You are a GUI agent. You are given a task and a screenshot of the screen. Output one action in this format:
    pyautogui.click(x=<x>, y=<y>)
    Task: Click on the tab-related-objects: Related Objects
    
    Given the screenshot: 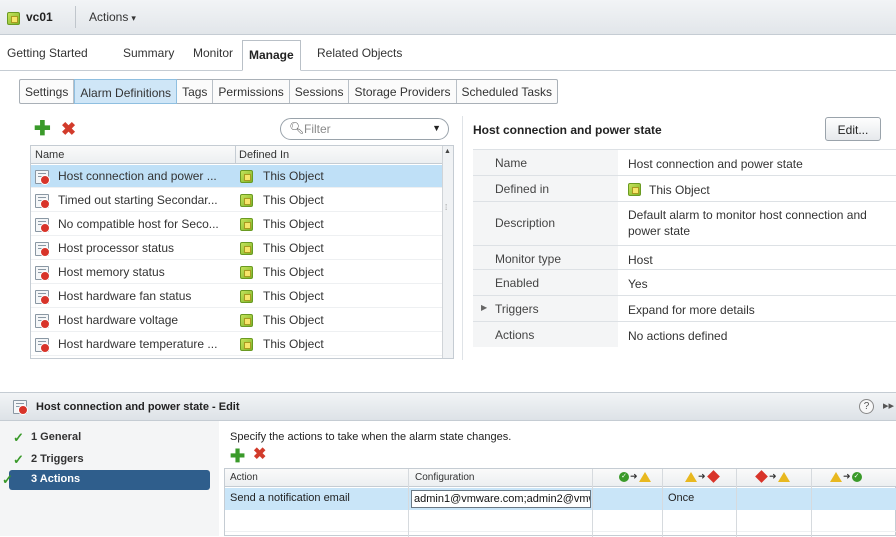 What is the action you would take?
    pyautogui.click(x=359, y=53)
    